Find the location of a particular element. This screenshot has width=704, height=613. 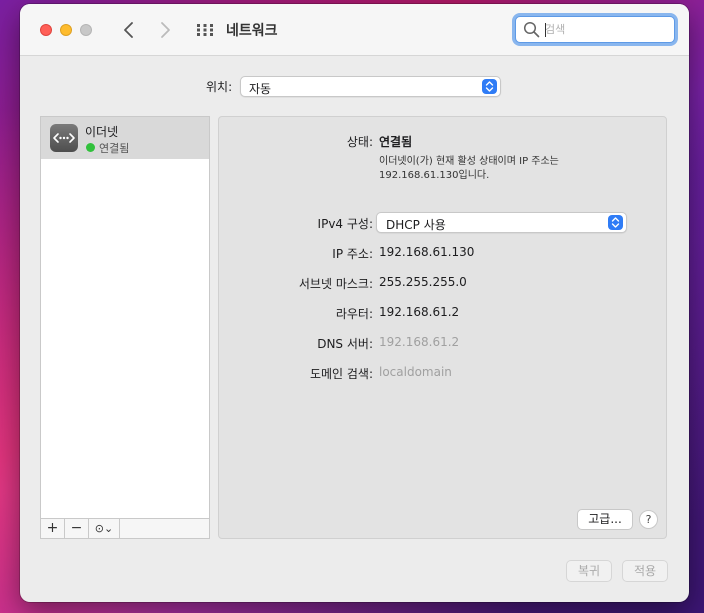

ipv4-config-value: DHCP 사용 is located at coordinates (416, 225).